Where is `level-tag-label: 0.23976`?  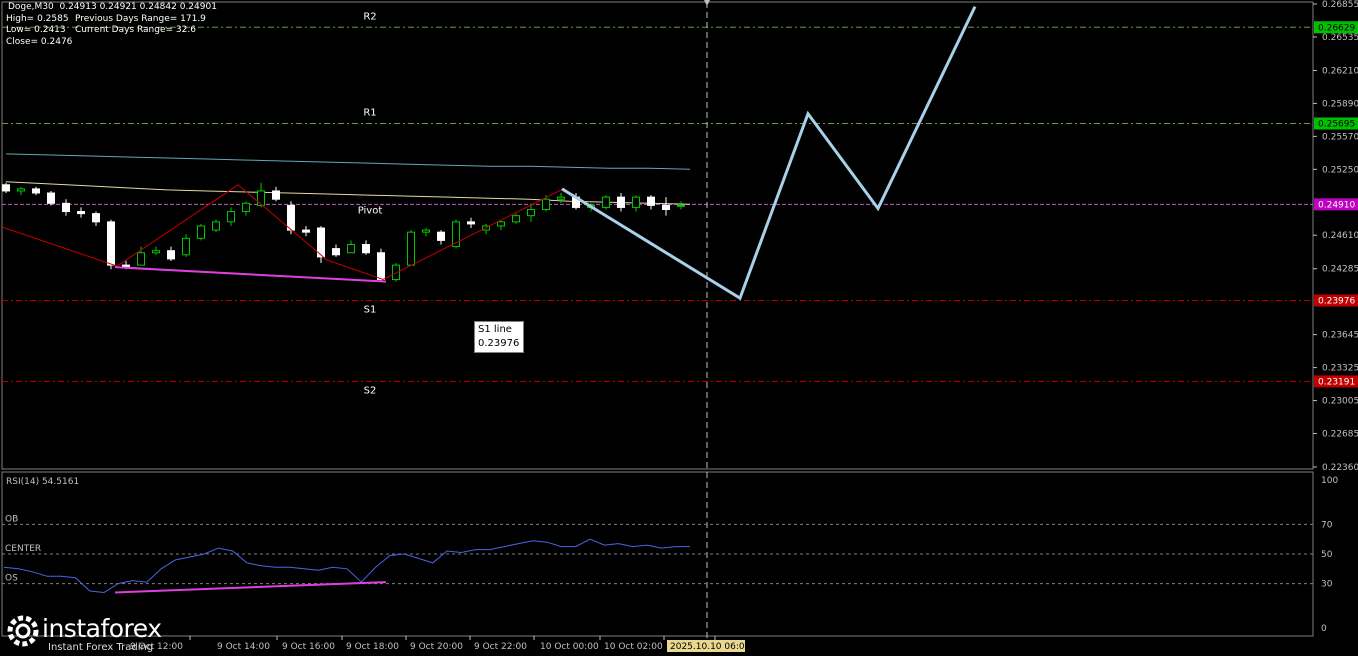
level-tag-label: 0.23976 is located at coordinates (1336, 302).